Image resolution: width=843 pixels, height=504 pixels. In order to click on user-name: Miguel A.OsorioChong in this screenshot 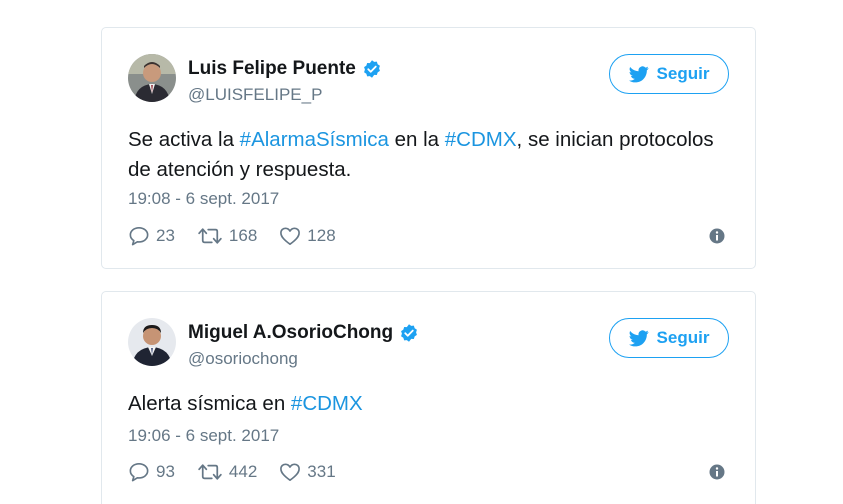, I will do `click(303, 333)`.